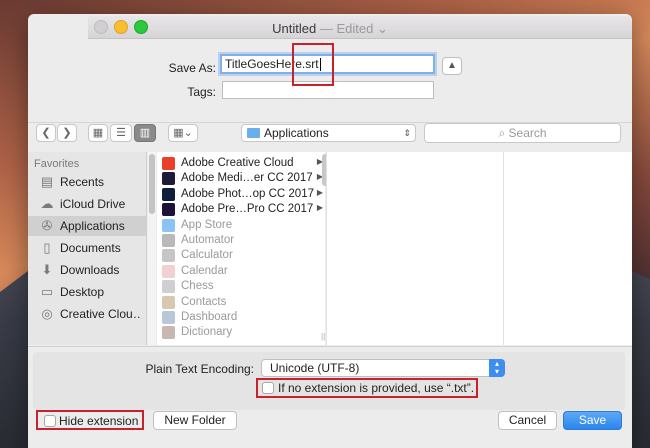  What do you see at coordinates (567, 248) in the screenshot?
I see `preview-column` at bounding box center [567, 248].